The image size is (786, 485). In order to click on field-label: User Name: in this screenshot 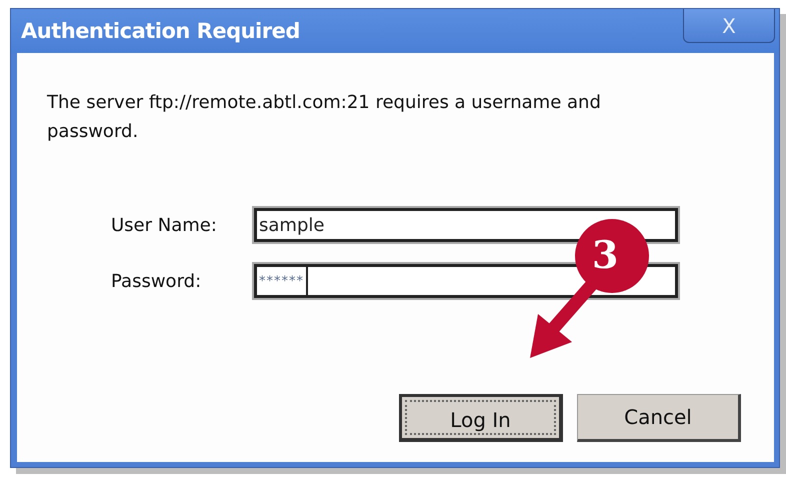, I will do `click(164, 225)`.